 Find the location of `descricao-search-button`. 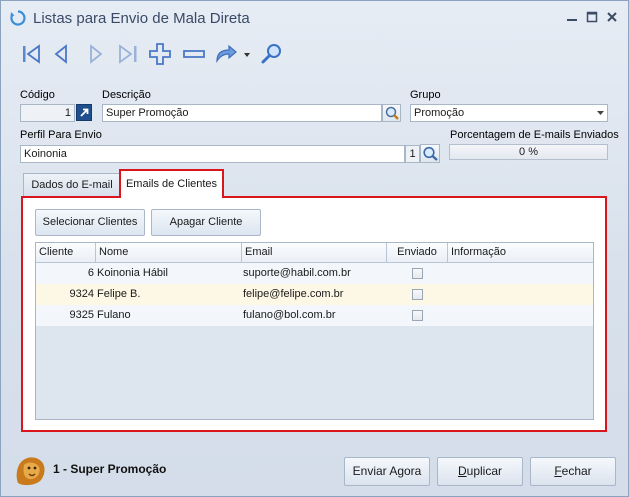

descricao-search-button is located at coordinates (391, 113).